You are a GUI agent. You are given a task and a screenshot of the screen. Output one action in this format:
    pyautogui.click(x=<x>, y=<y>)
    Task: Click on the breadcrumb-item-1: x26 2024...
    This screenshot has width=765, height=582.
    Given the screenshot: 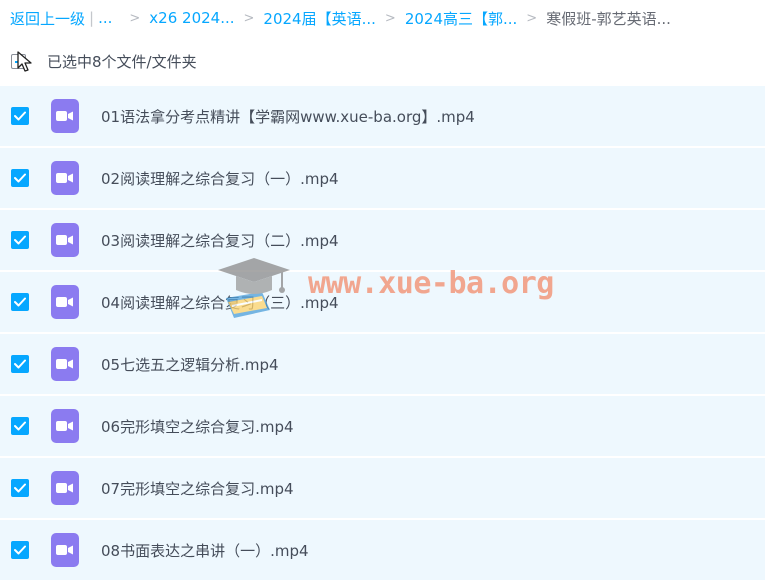 What is the action you would take?
    pyautogui.click(x=191, y=18)
    